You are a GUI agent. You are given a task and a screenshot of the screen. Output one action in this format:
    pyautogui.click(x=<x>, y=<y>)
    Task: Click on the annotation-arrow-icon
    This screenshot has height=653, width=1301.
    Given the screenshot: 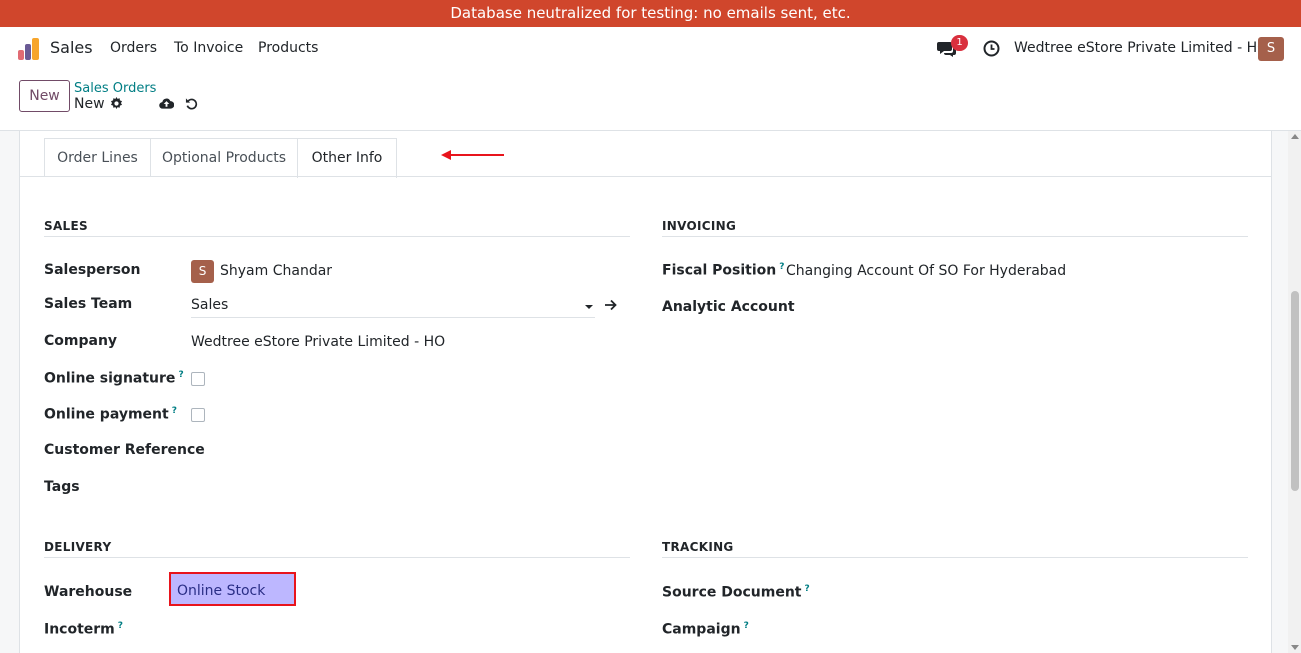 What is the action you would take?
    pyautogui.click(x=472, y=155)
    